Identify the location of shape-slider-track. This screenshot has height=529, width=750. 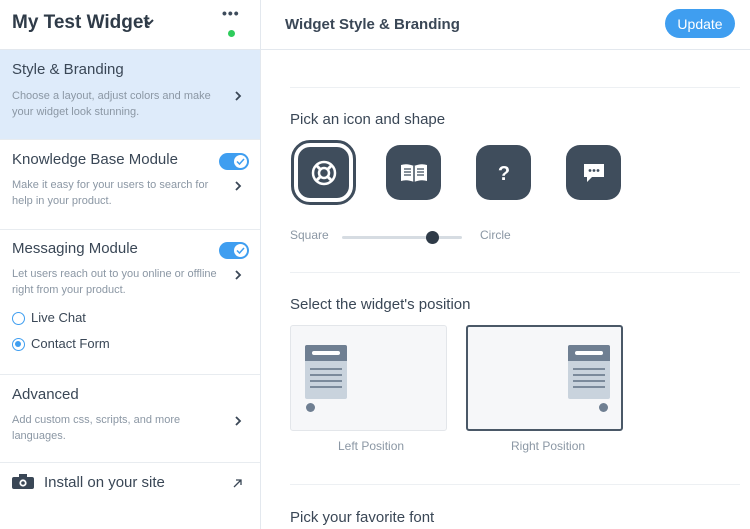
(402, 237).